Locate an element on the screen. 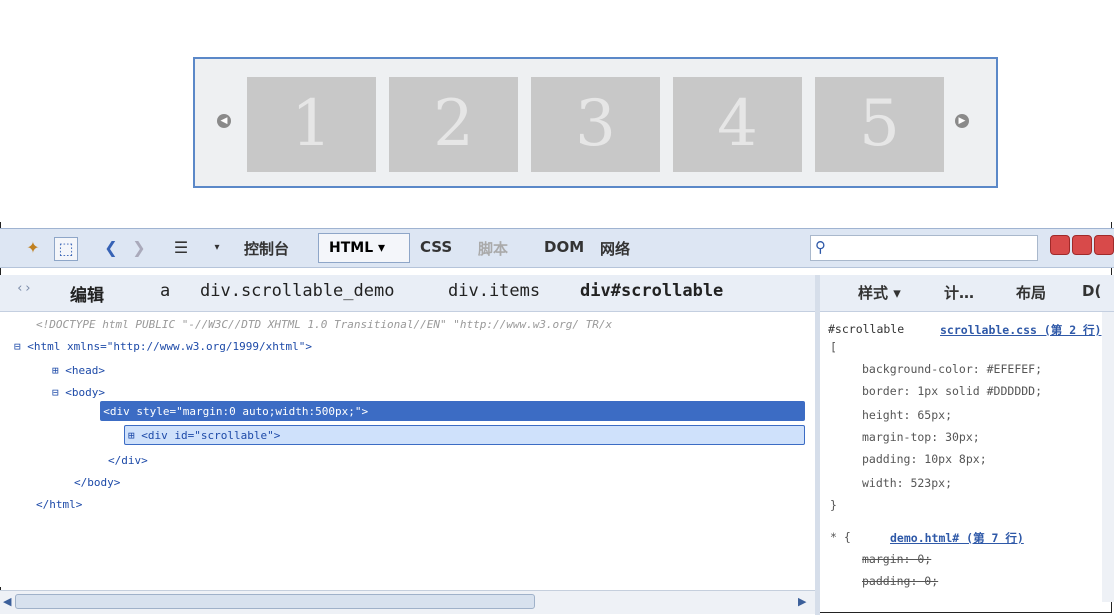 Image resolution: width=1114 pixels, height=615 pixels. prev-arrow-icon: ◀ is located at coordinates (224, 121).